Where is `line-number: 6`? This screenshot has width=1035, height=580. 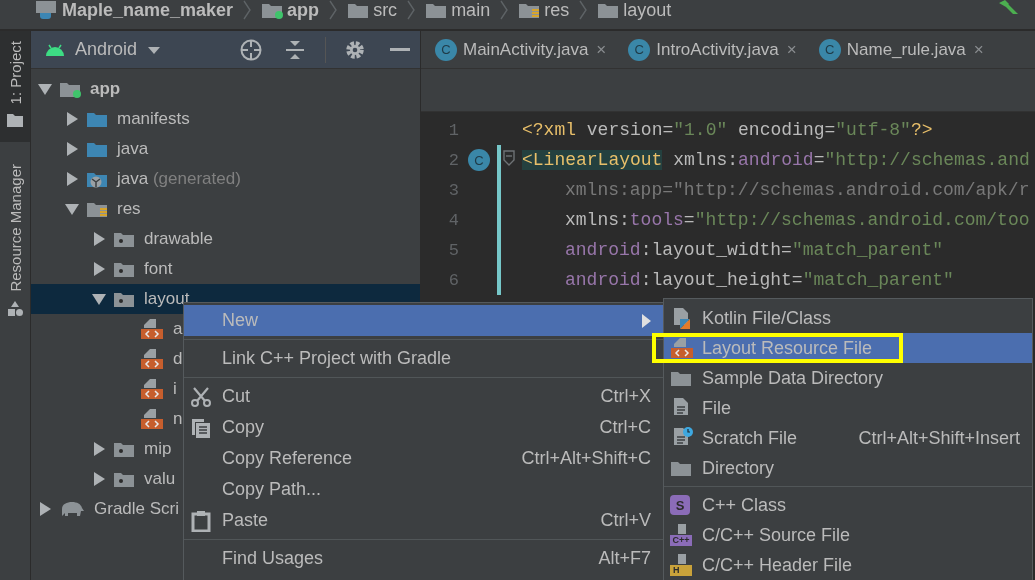
line-number: 6 is located at coordinates (453, 280).